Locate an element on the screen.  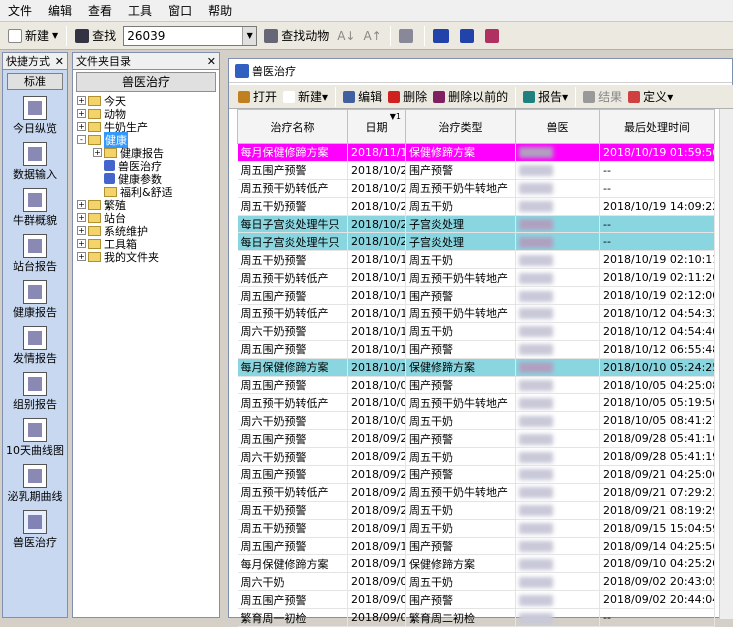
prev-icon: A↓ is located at coordinates (346, 36).